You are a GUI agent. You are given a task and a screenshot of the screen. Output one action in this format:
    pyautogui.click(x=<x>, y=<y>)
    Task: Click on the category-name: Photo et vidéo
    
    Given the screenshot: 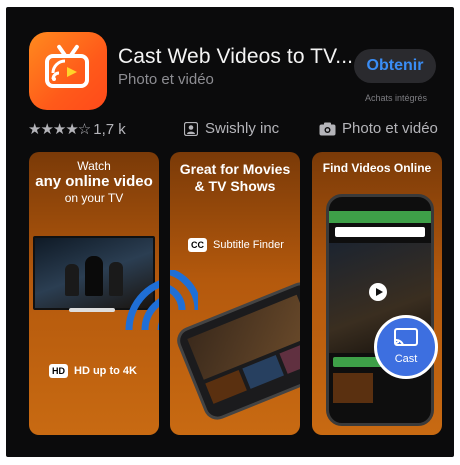 What is the action you would take?
    pyautogui.click(x=390, y=128)
    